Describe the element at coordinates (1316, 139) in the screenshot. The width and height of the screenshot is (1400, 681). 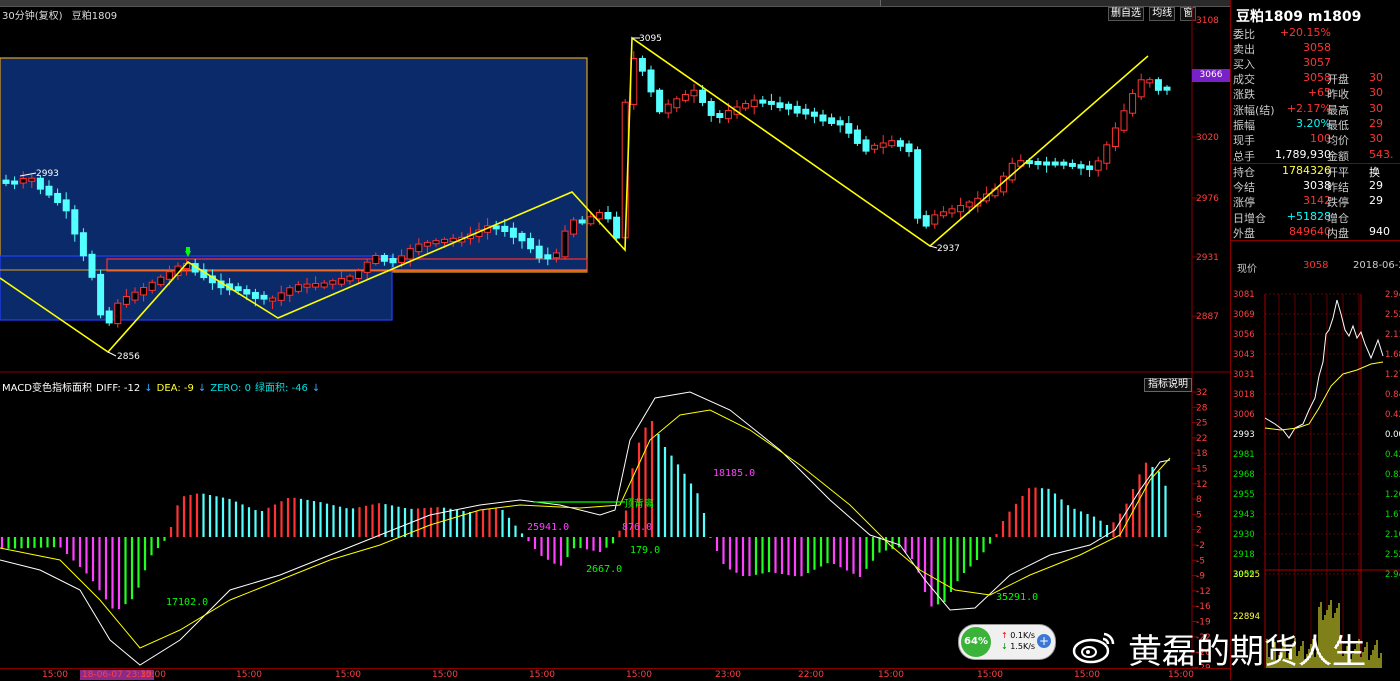
I see `quote-row: 现手 100 均价 30` at that location.